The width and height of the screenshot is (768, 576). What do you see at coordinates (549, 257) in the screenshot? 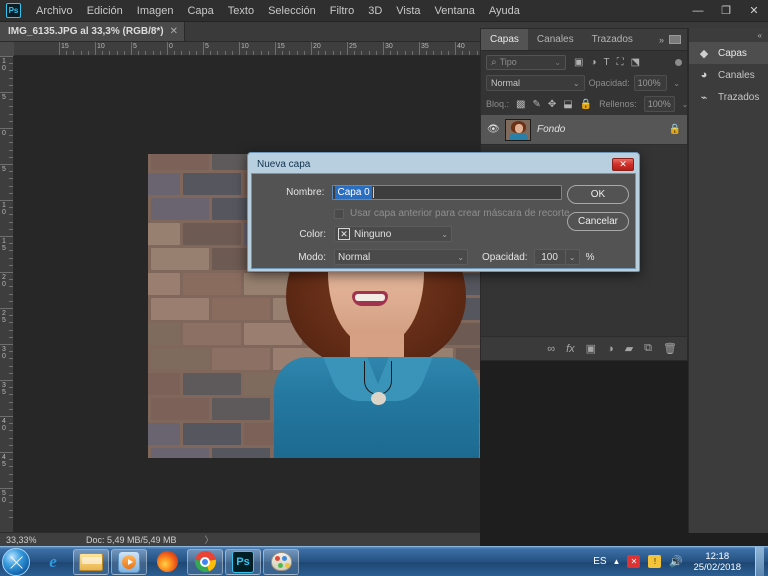
I see `dialog-opacity-input: 100` at bounding box center [549, 257].